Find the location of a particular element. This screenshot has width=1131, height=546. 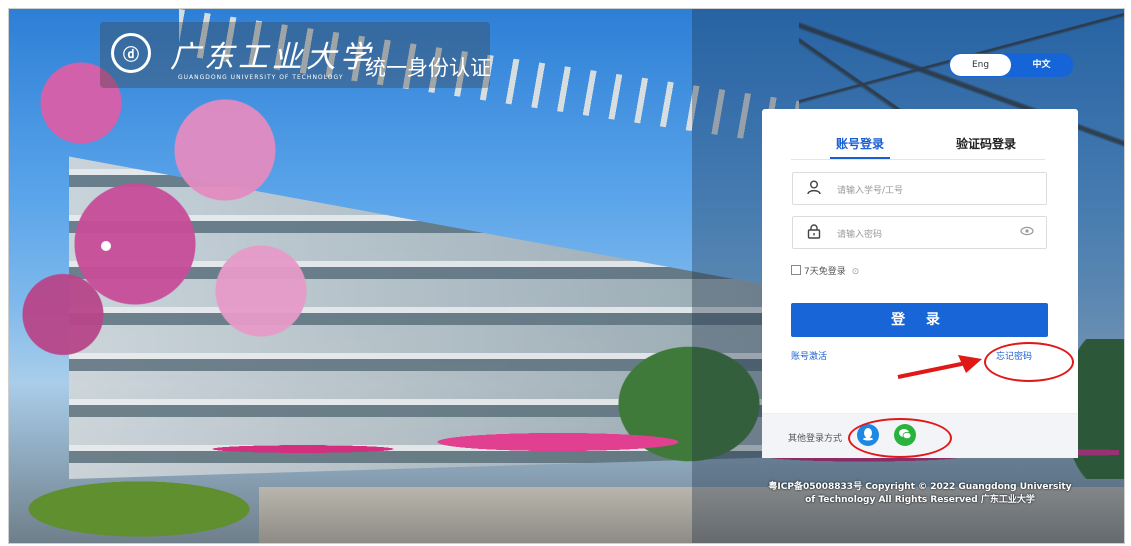

help-icon: ⊙ is located at coordinates (856, 272).